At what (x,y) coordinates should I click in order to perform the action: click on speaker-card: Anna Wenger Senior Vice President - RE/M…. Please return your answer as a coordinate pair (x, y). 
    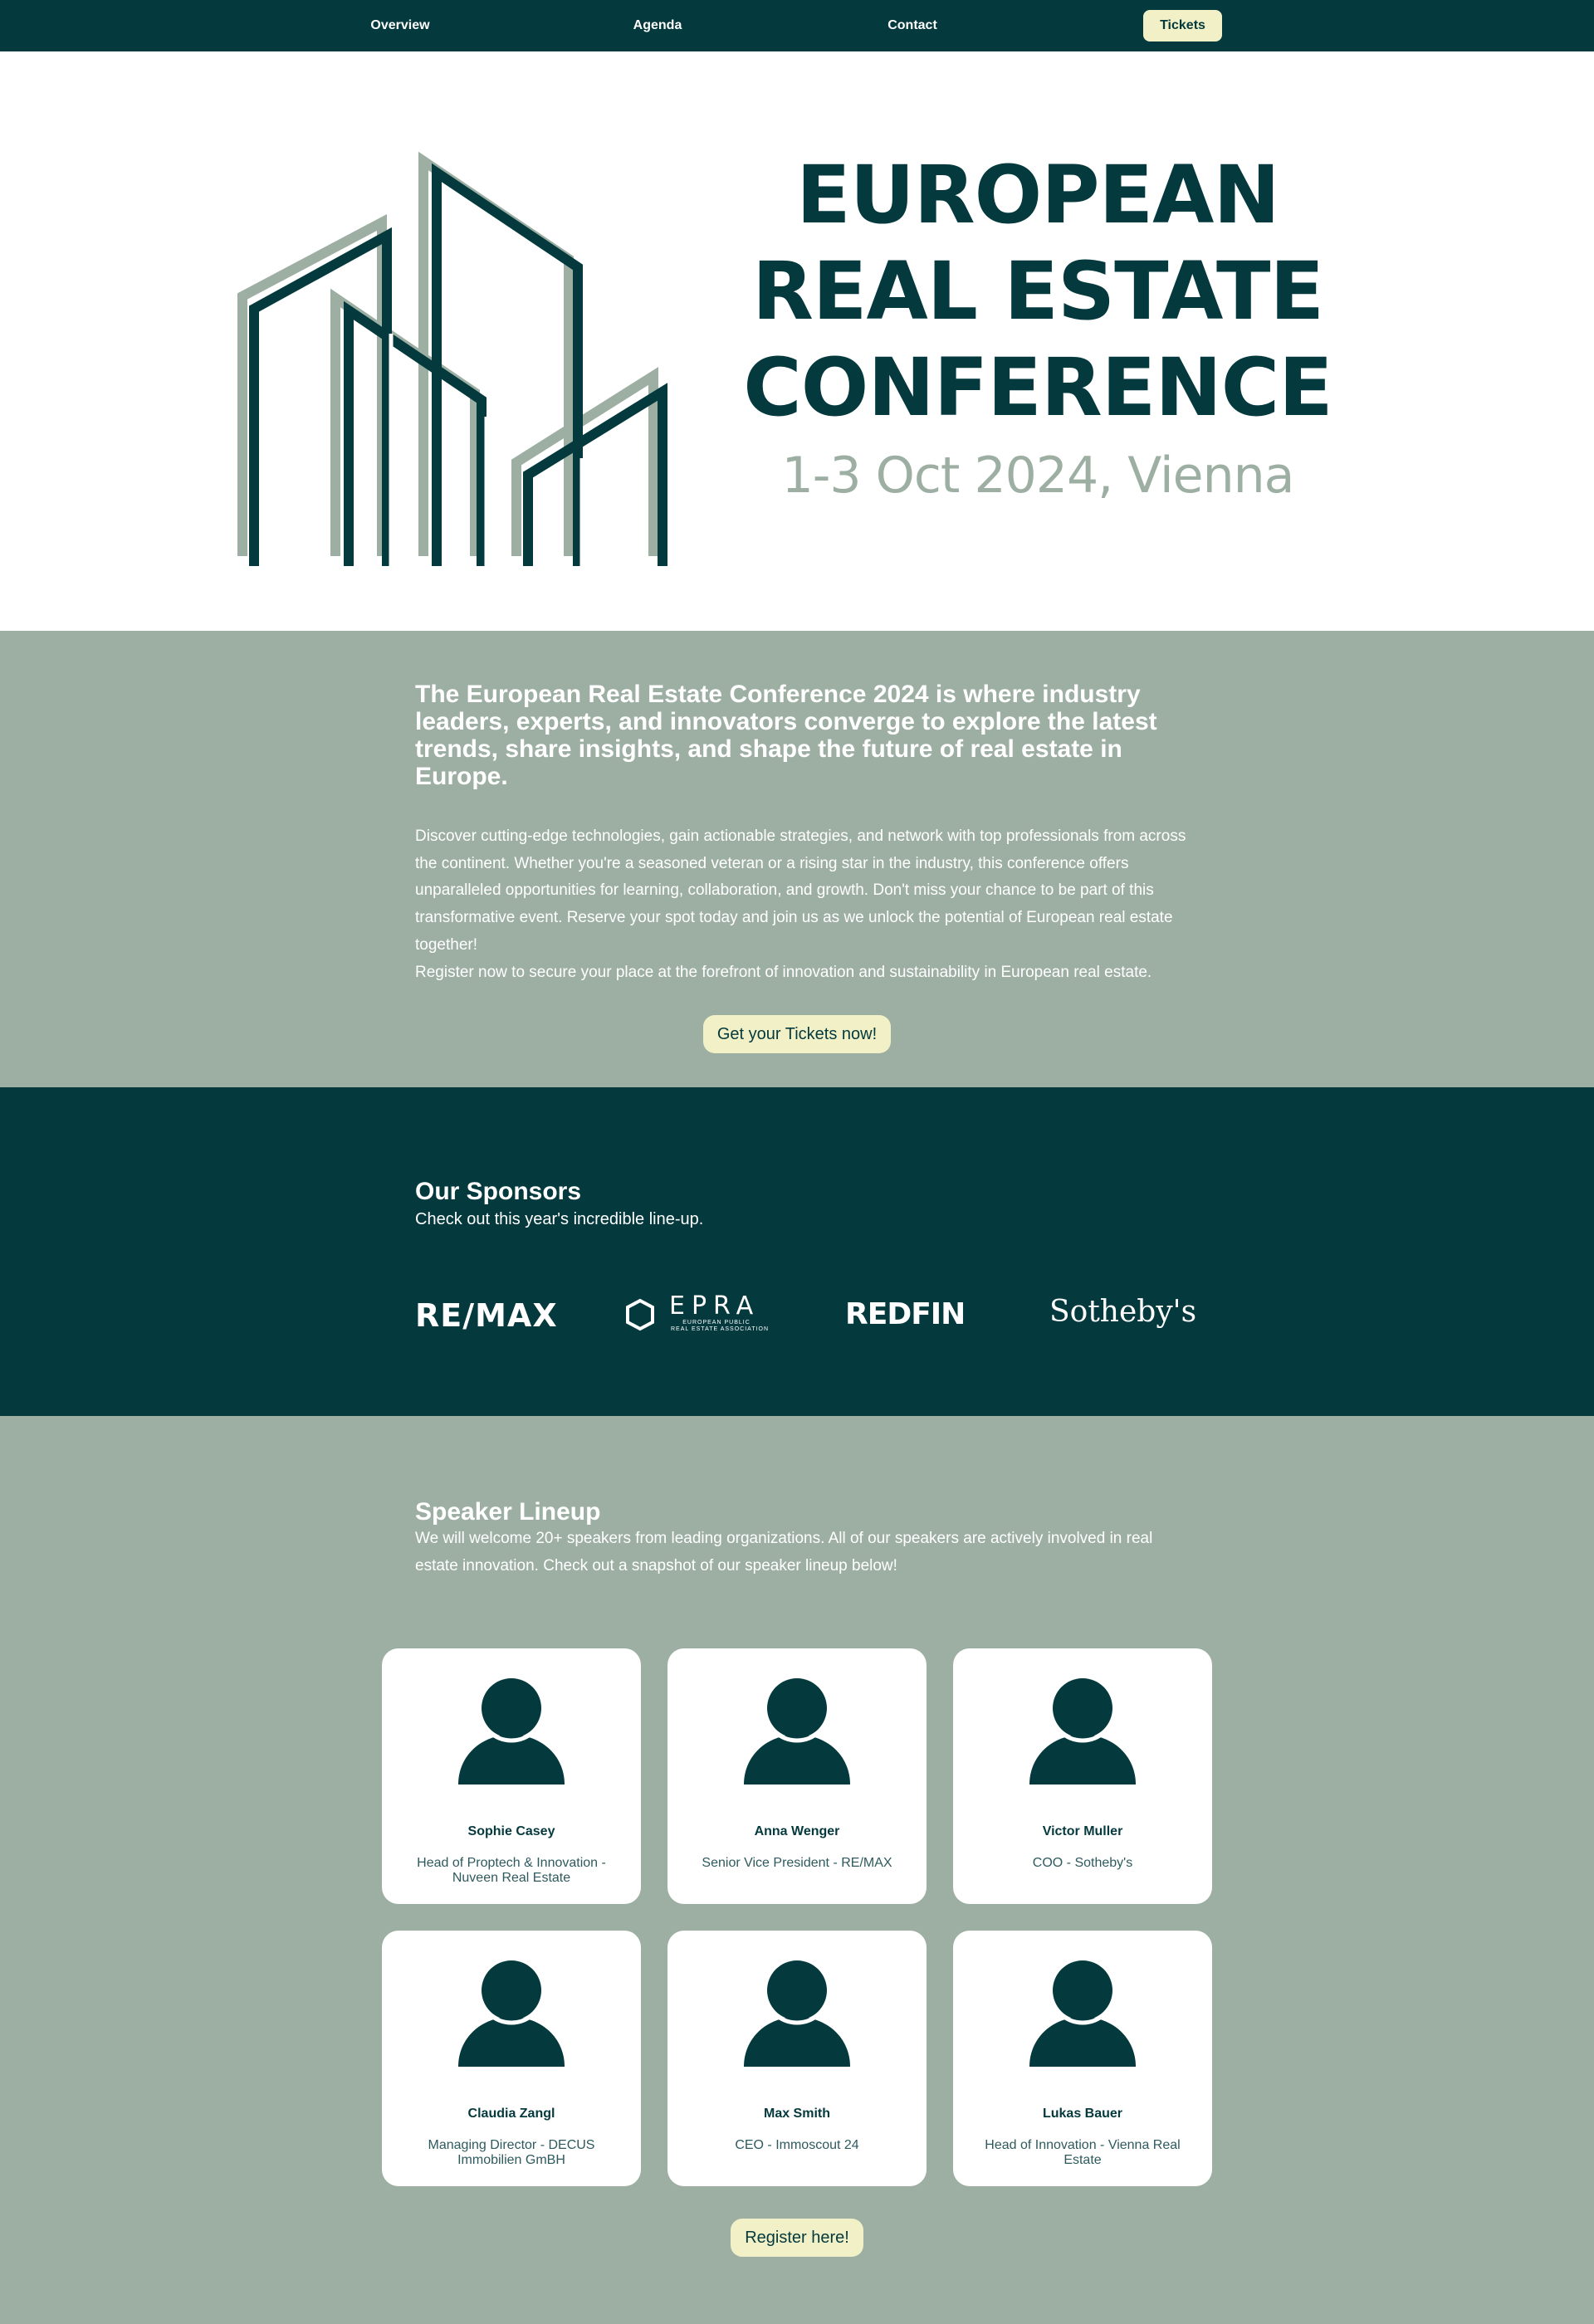
    Looking at the image, I should click on (797, 1776).